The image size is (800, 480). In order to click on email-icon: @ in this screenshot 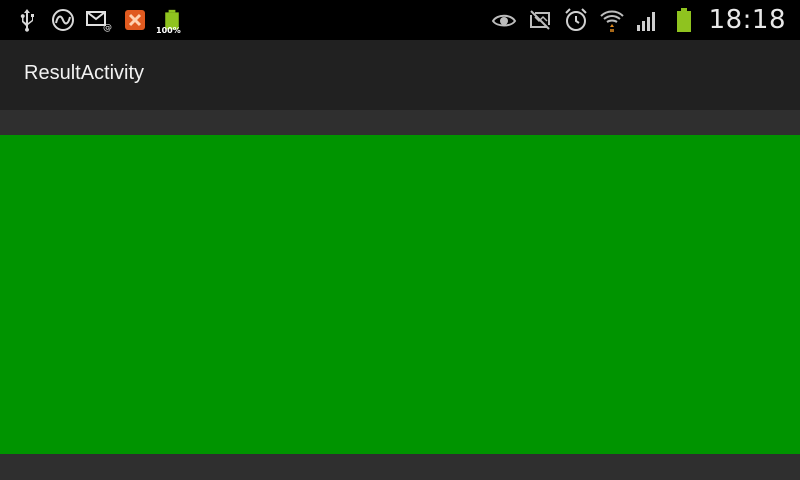, I will do `click(99, 20)`.